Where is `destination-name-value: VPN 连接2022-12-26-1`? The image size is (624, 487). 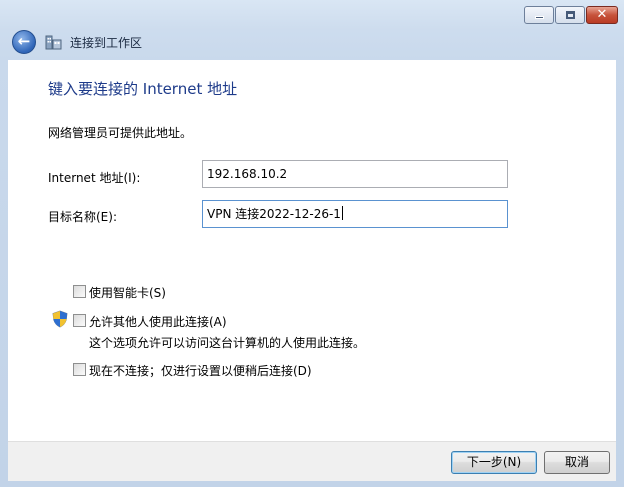
destination-name-value: VPN 连接2022-12-26-1 is located at coordinates (274, 214).